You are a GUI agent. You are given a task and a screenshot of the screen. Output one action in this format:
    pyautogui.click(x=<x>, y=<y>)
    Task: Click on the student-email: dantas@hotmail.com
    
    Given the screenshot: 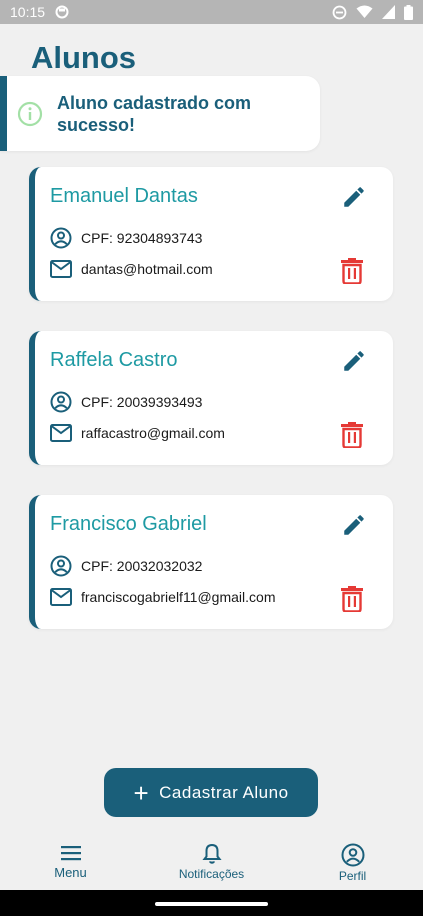 What is the action you would take?
    pyautogui.click(x=147, y=269)
    